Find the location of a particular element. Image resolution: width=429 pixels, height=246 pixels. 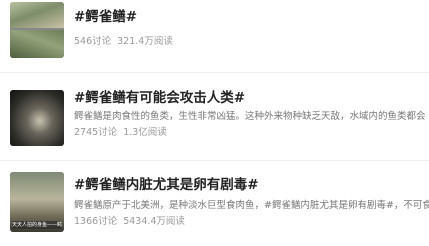

topic-stats: 546讨论 321.4万阅读 is located at coordinates (251, 42).